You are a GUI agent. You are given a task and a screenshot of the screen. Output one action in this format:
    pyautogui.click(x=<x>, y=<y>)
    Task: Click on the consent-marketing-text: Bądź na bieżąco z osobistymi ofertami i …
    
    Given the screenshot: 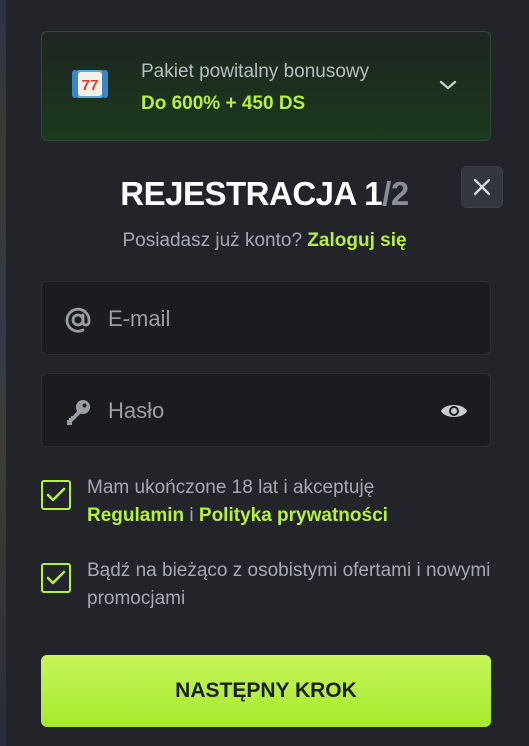 What is the action you would take?
    pyautogui.click(x=289, y=584)
    